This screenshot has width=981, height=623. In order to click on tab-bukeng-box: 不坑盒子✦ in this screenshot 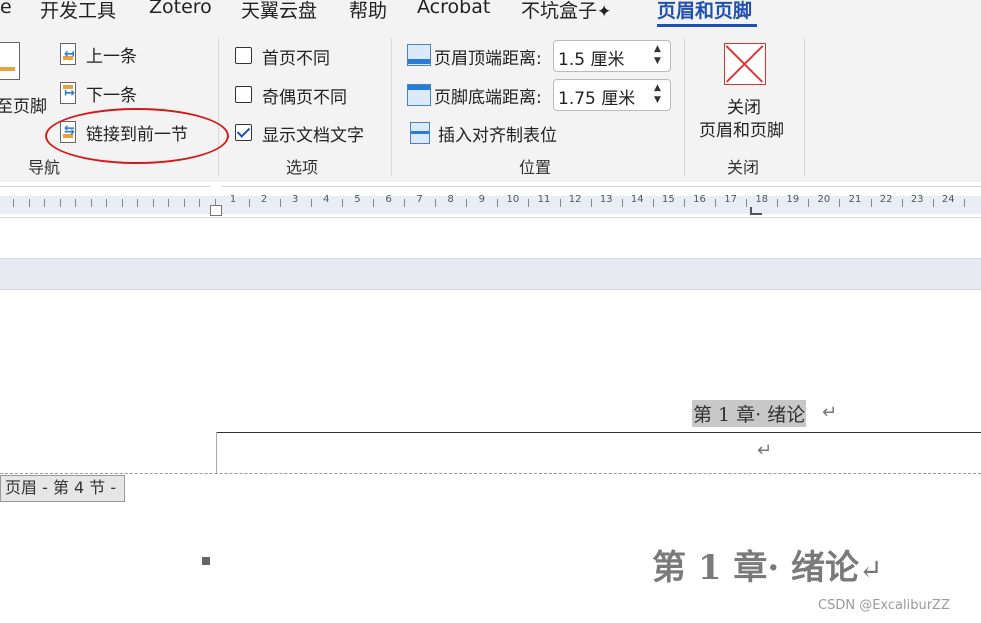, I will do `click(566, 11)`.